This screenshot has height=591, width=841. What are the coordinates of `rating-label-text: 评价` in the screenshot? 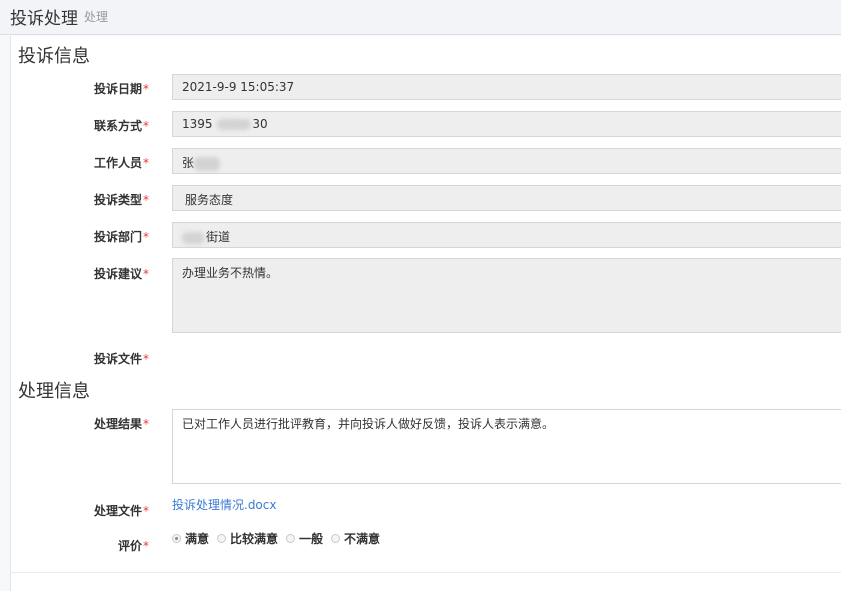 It's located at (129, 546).